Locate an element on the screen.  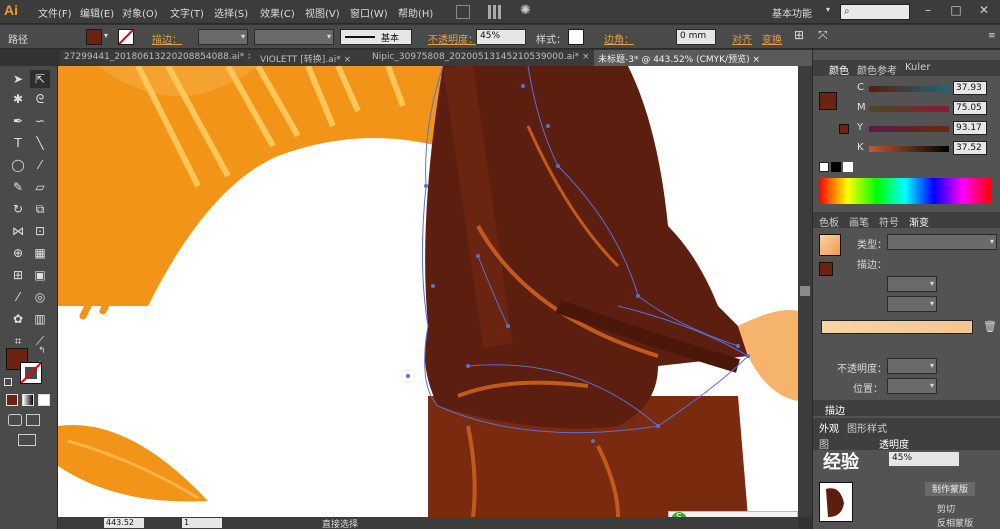
channel-k-input: 37.52 is located at coordinates (970, 148).